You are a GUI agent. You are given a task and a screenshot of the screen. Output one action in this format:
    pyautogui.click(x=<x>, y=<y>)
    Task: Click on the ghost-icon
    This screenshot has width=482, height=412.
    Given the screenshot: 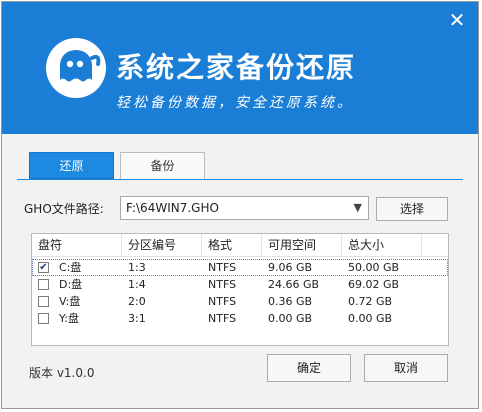 What is the action you would take?
    pyautogui.click(x=76, y=68)
    